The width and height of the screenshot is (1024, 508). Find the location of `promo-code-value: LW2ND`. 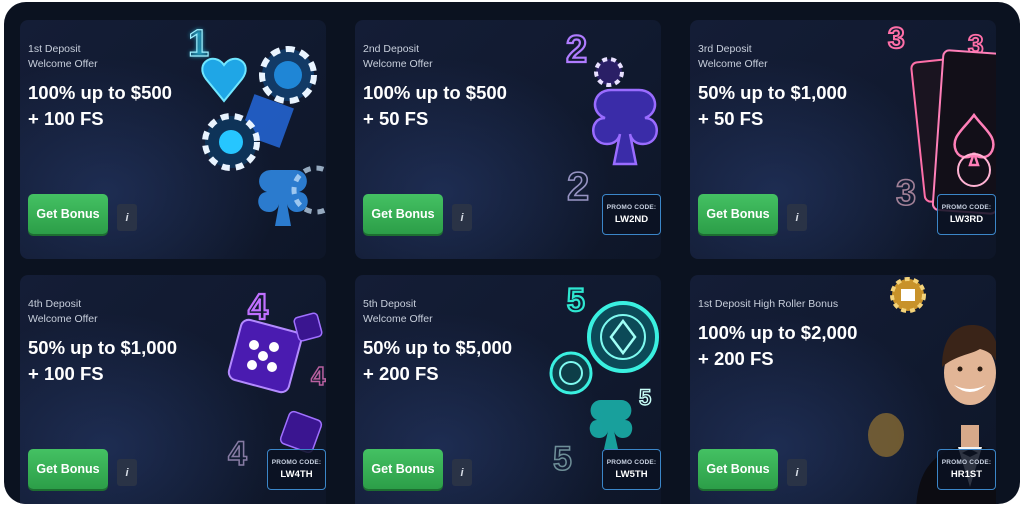

promo-code-value: LW2ND is located at coordinates (631, 219).